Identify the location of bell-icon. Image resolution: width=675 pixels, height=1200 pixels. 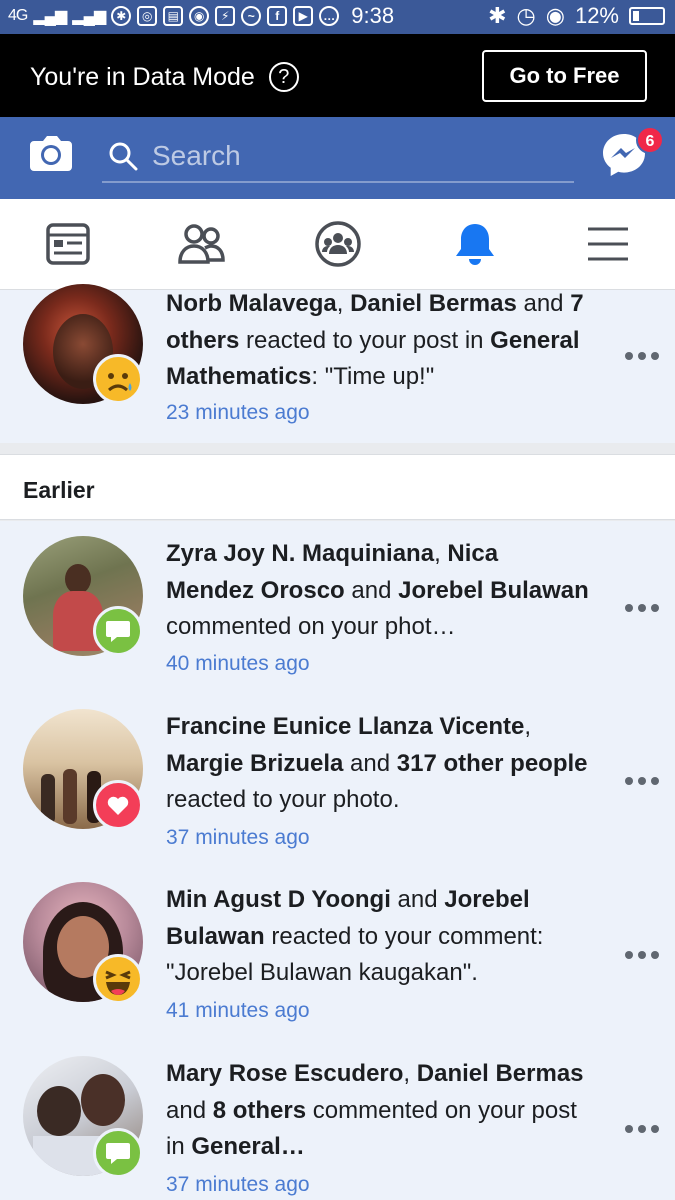
(475, 244).